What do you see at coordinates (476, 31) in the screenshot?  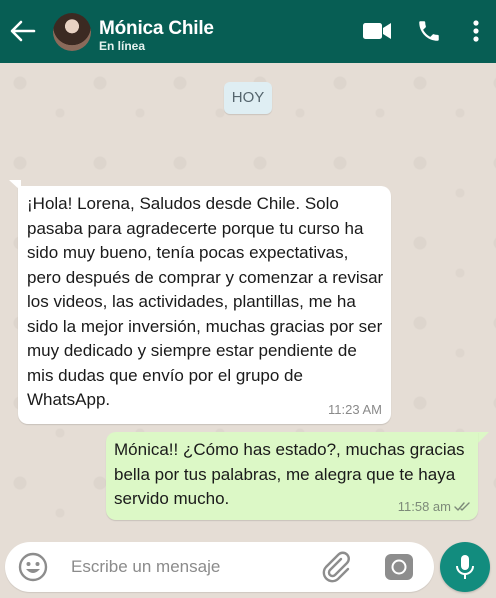 I see `menu-dots-icon` at bounding box center [476, 31].